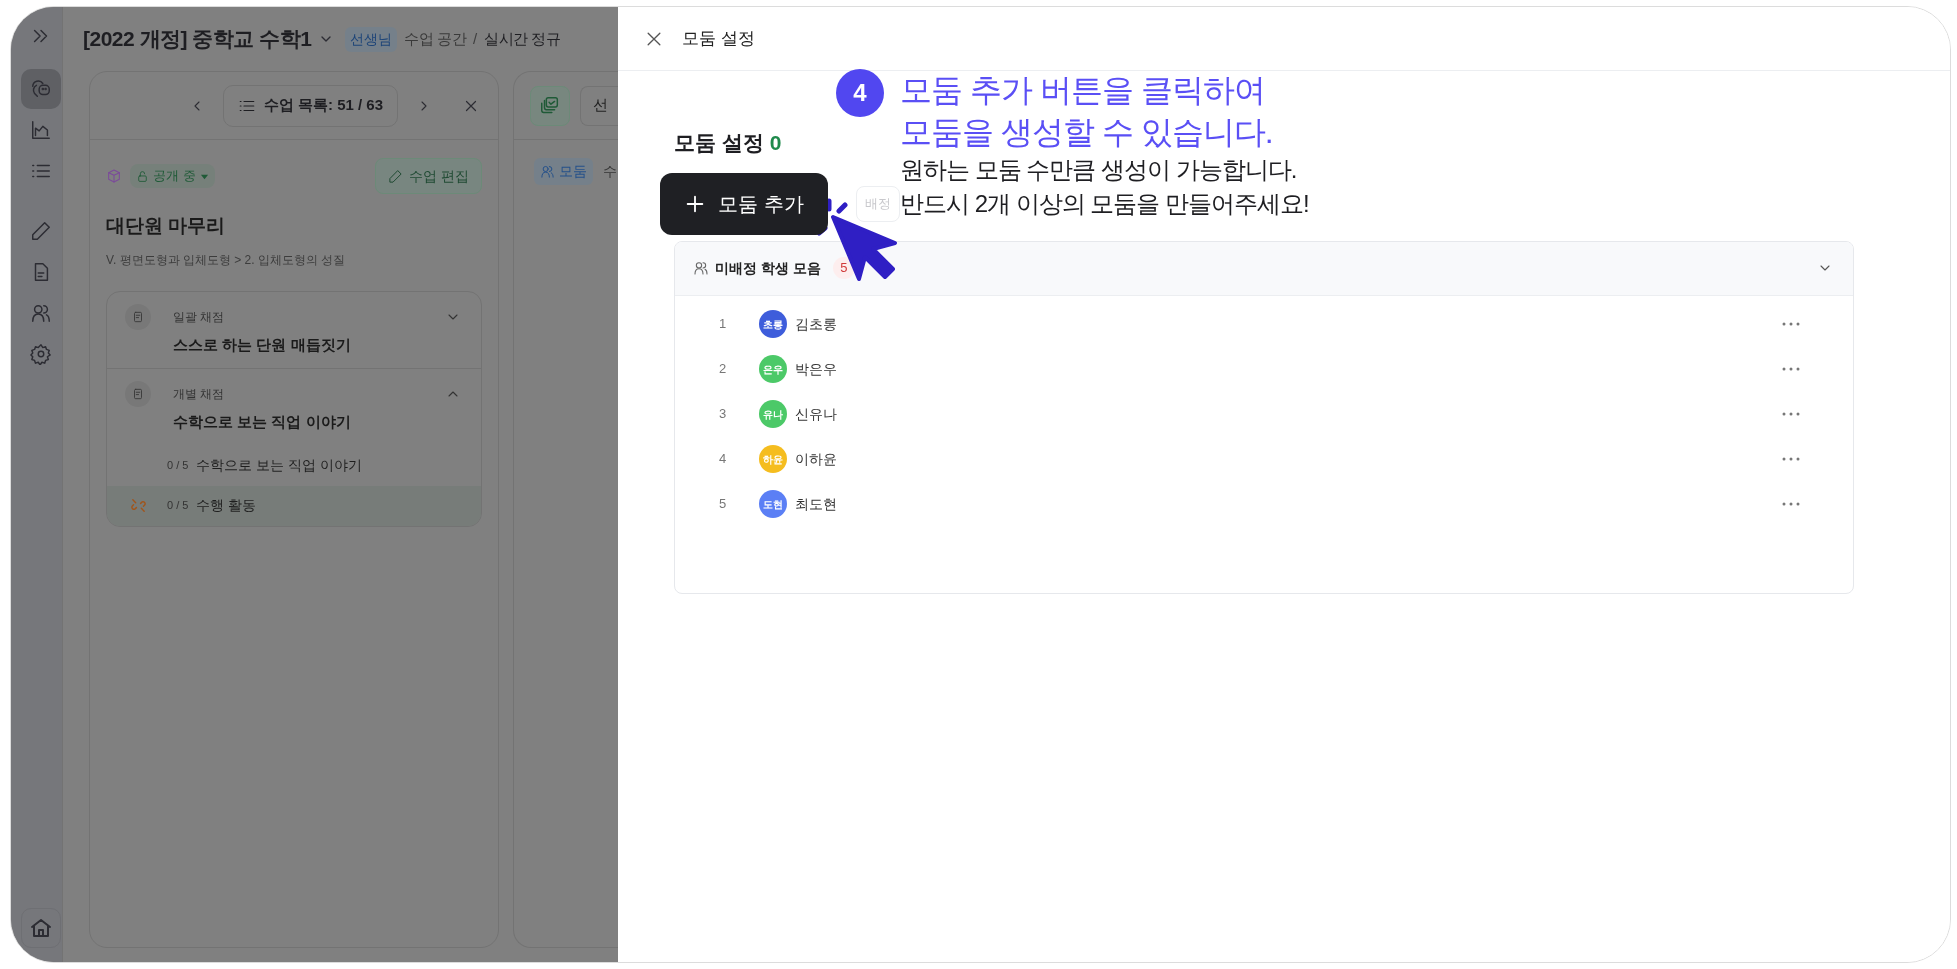  I want to click on row-number: 5, so click(723, 504).